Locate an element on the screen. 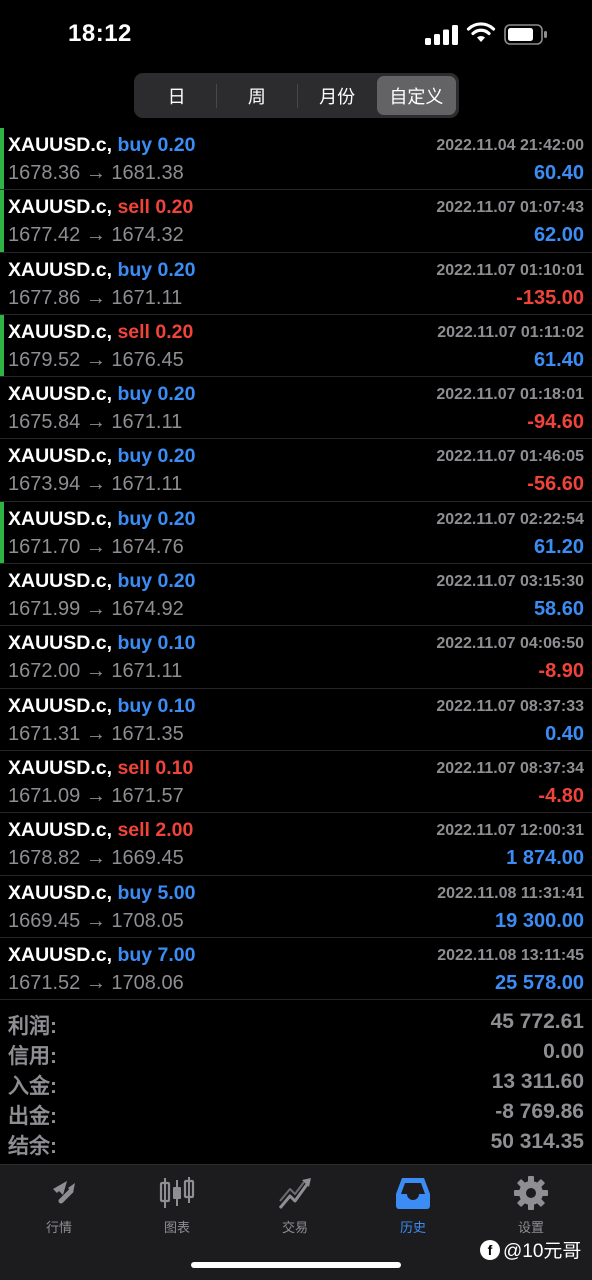  trade-prices: 1671.70 → 1674.76 is located at coordinates (96, 546).